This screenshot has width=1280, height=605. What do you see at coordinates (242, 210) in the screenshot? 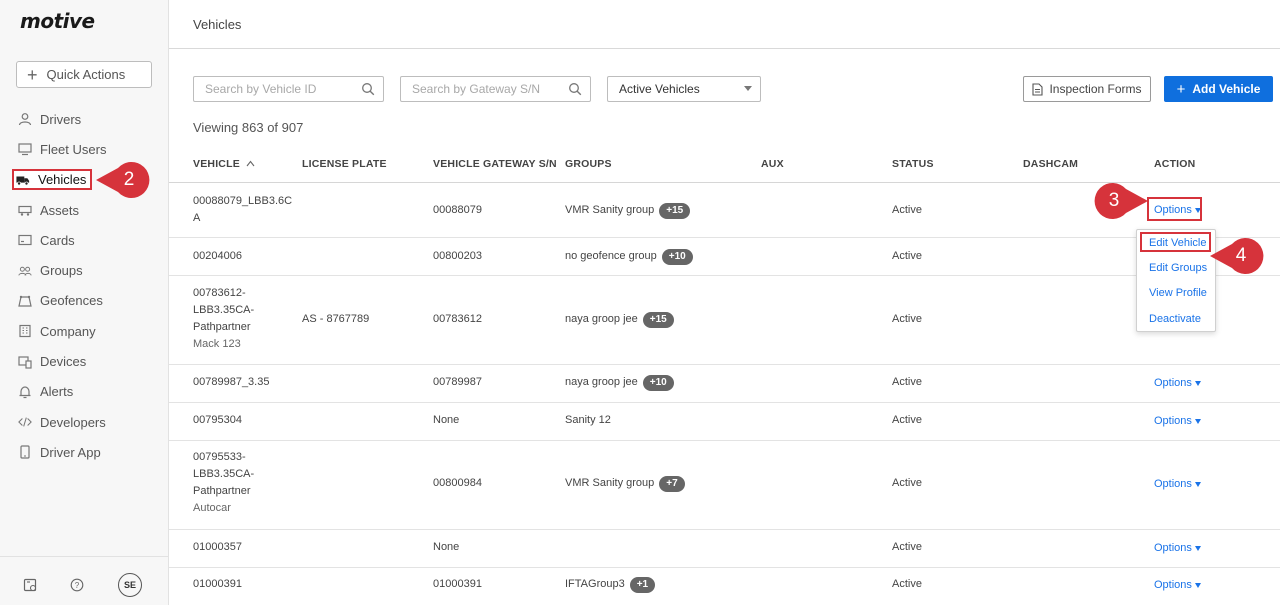
I see `vehicle-id: 00088079_LBB3.6C A` at bounding box center [242, 210].